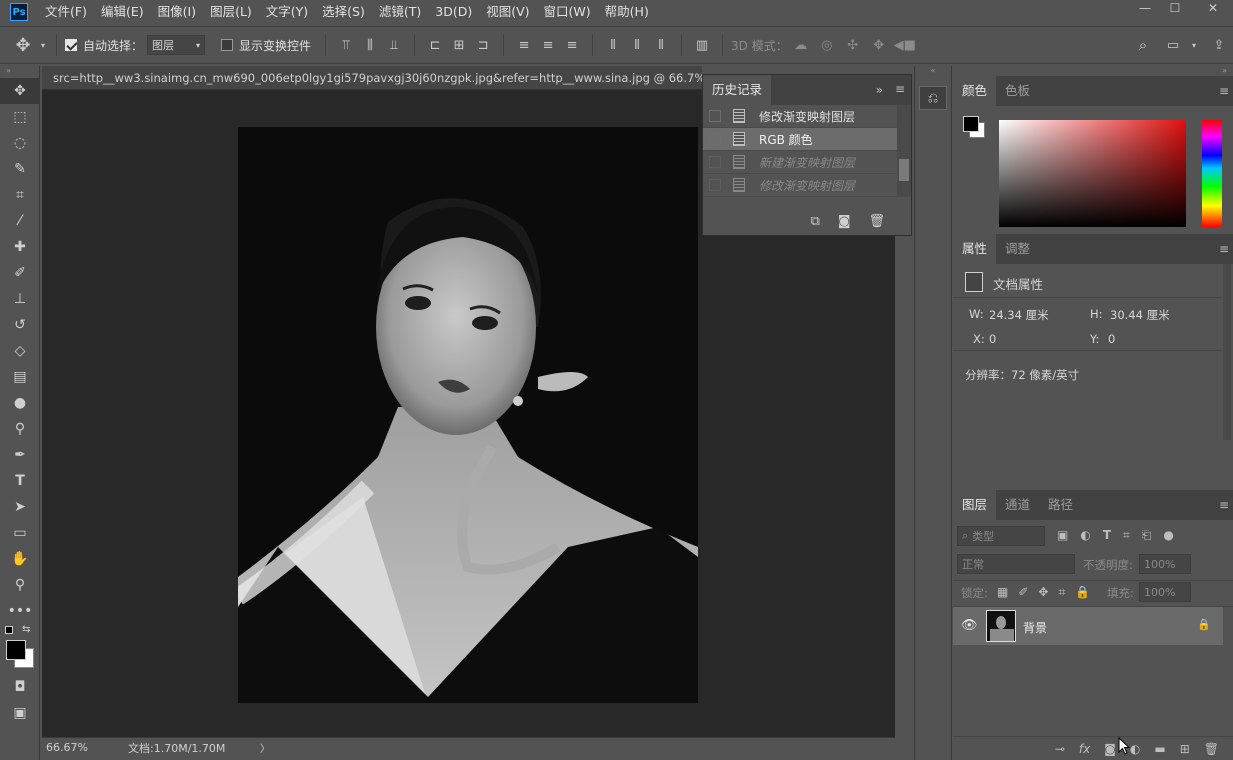  Describe the element at coordinates (1088, 626) in the screenshot. I see `layer-row: 👁 背景 🔒` at that location.